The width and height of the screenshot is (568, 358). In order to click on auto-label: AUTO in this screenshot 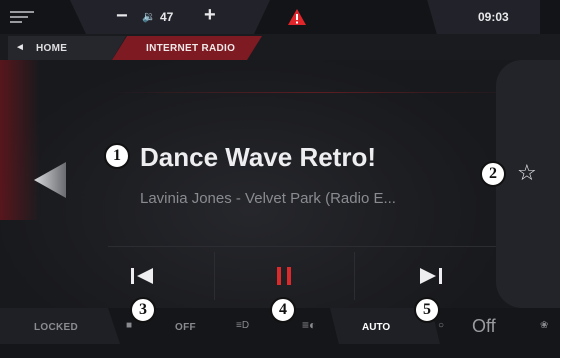, I will do `click(376, 327)`.